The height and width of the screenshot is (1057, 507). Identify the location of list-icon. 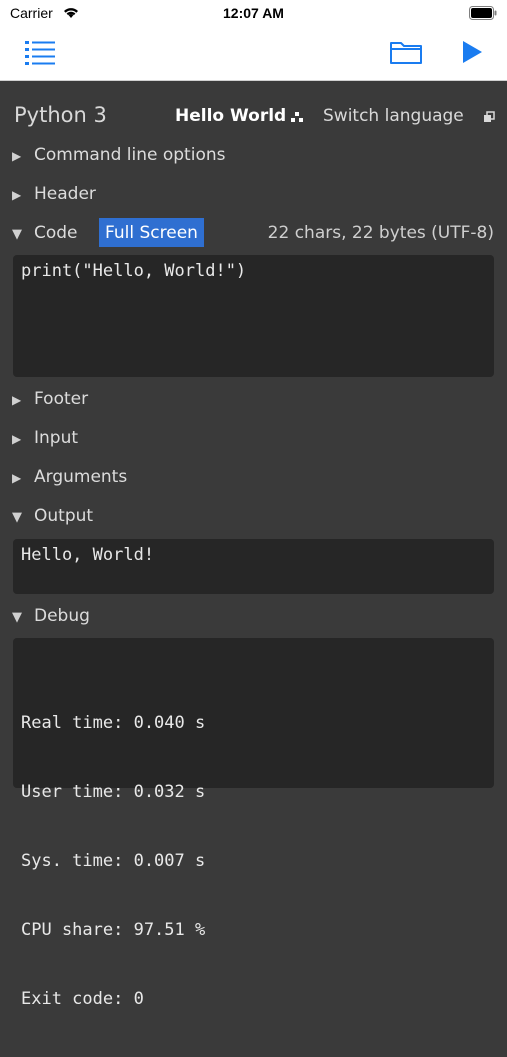
(40, 52).